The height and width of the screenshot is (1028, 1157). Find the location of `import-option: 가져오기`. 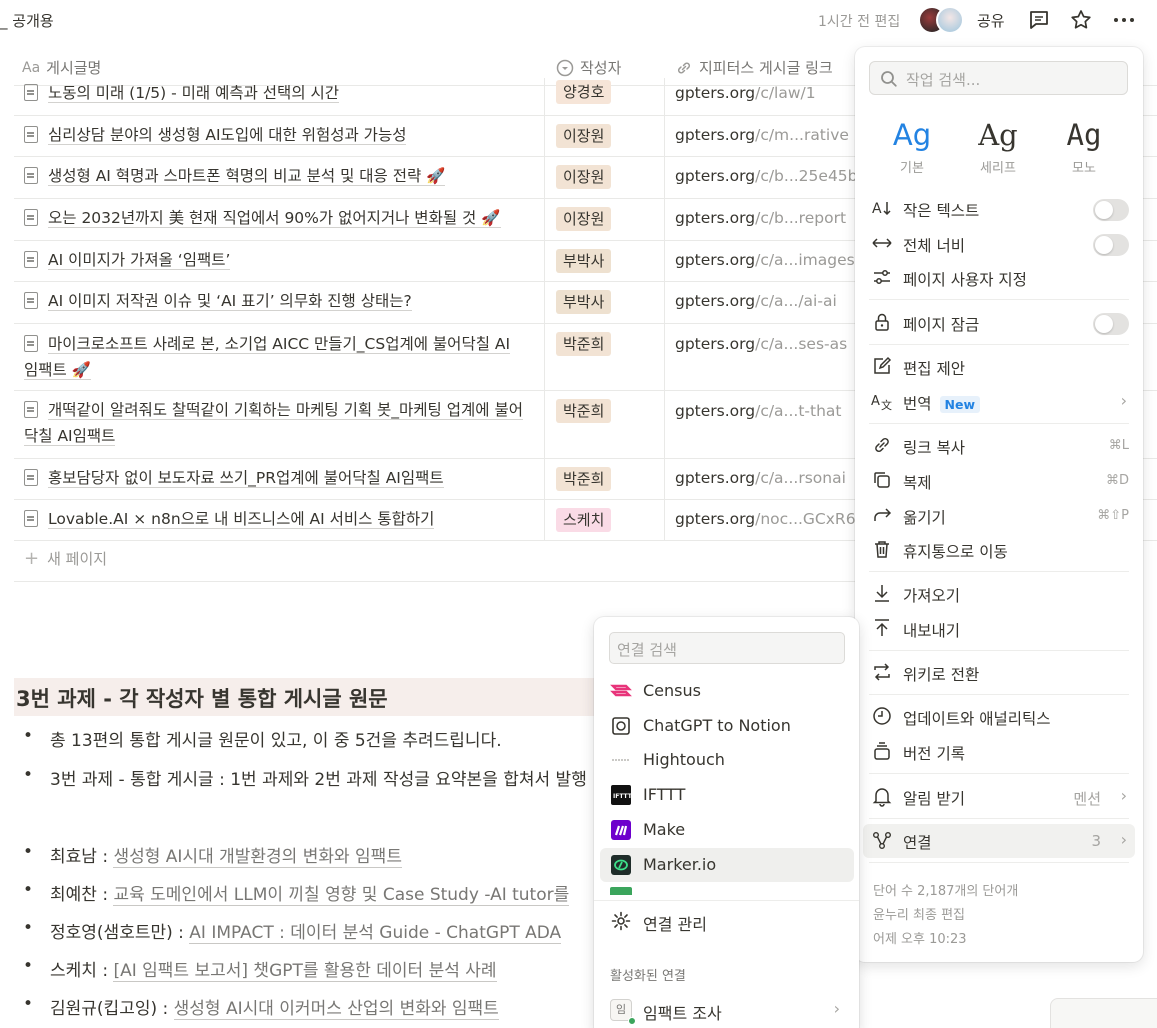

import-option: 가져오기 is located at coordinates (999, 594).